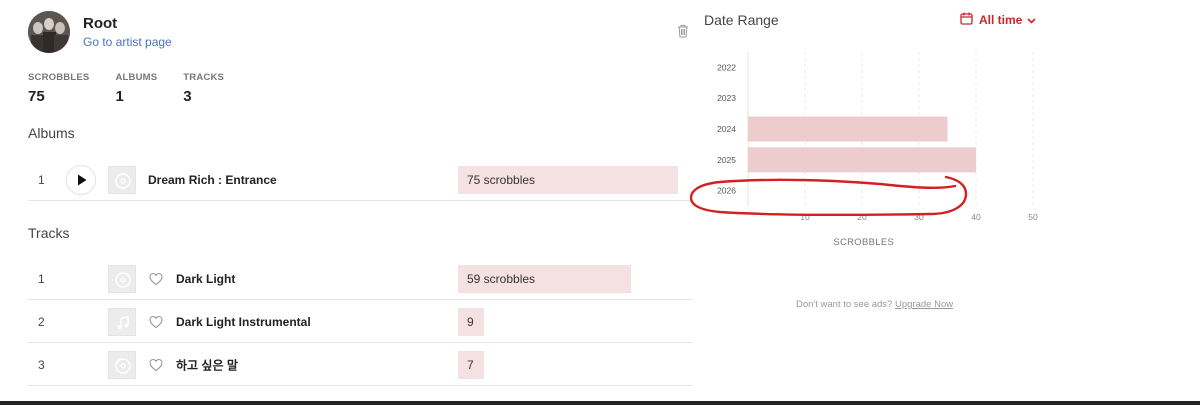 The width and height of the screenshot is (1200, 405). Describe the element at coordinates (243, 322) in the screenshot. I see `track-title: Dark Light Instrumental` at that location.